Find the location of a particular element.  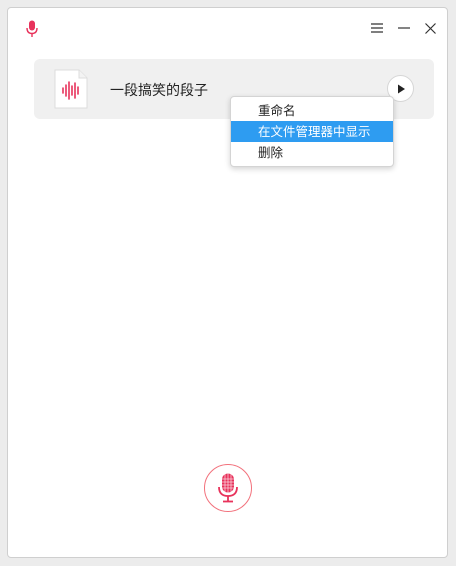

hamburger-menu-icon is located at coordinates (377, 28).